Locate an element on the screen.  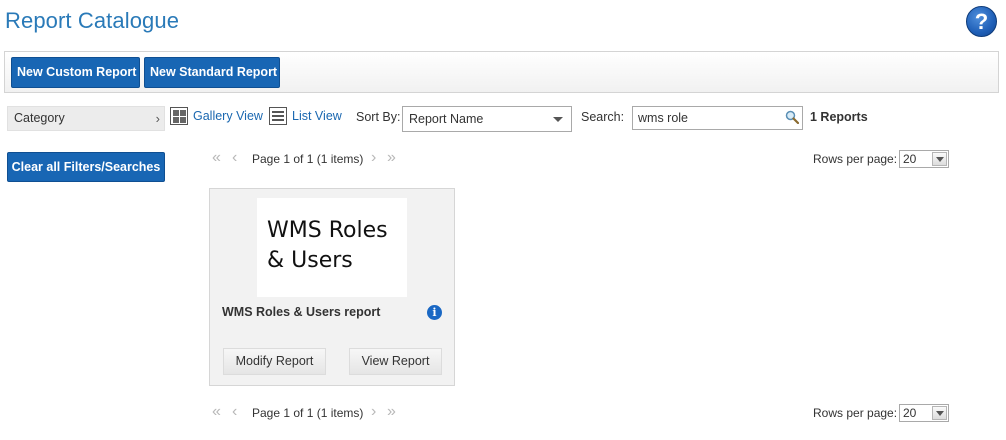
chevron-right-icon: › is located at coordinates (157, 118).